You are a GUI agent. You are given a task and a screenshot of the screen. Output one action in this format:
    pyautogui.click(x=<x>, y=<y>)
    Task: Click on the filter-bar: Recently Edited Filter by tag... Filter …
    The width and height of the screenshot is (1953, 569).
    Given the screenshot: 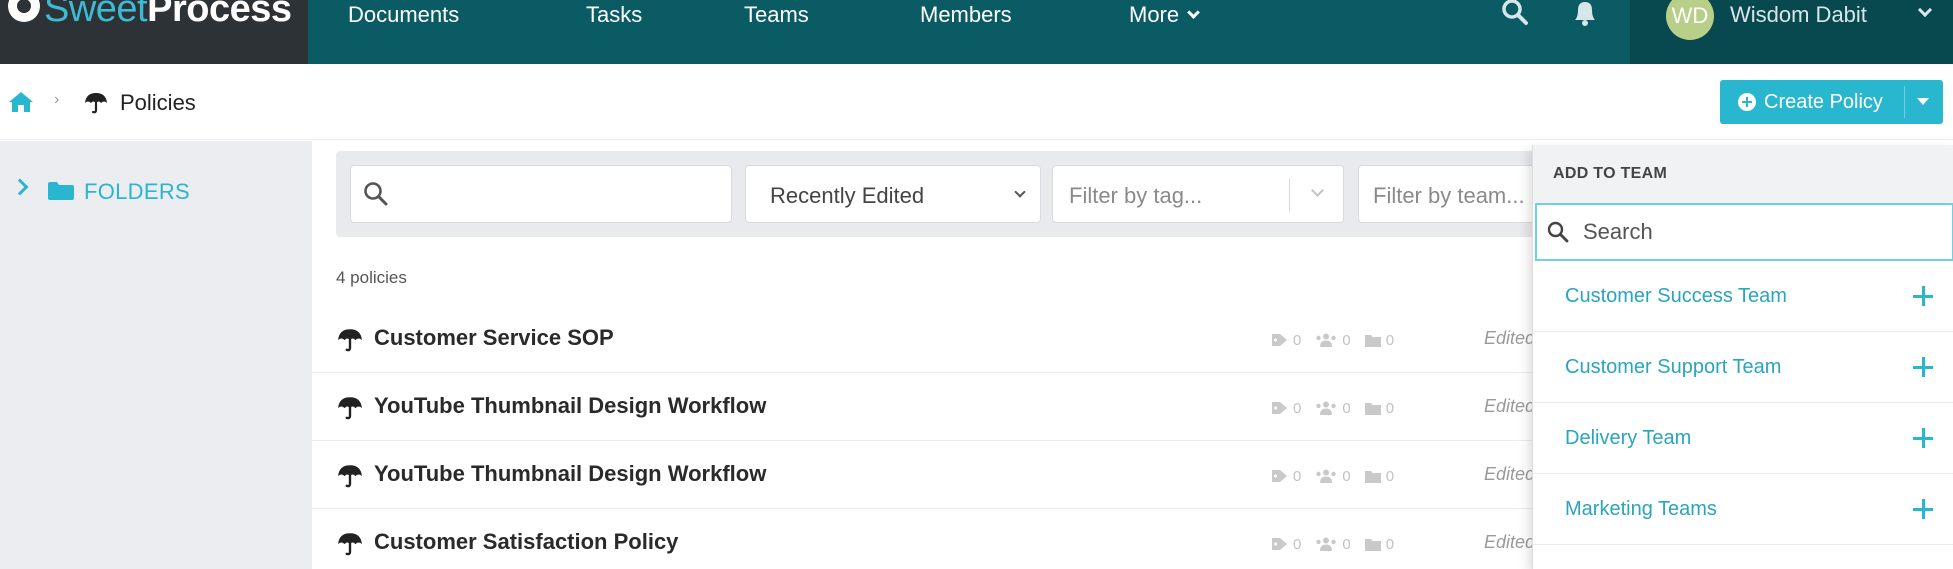 What is the action you would take?
    pyautogui.click(x=961, y=194)
    